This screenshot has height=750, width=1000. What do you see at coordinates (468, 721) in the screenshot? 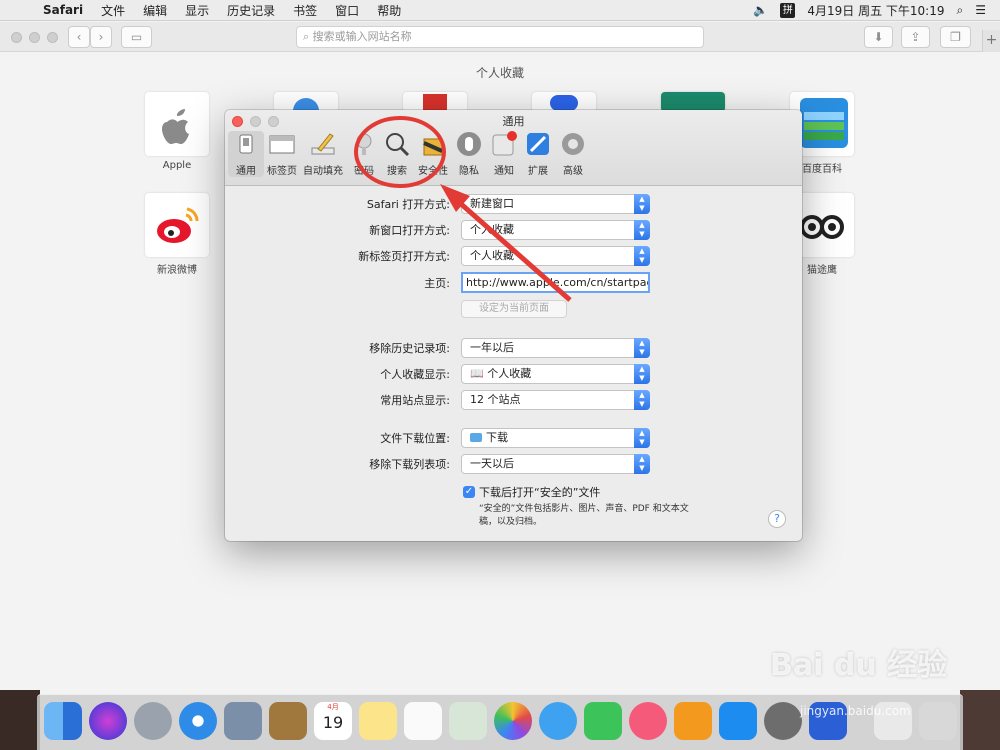
I see `maps-icon` at bounding box center [468, 721].